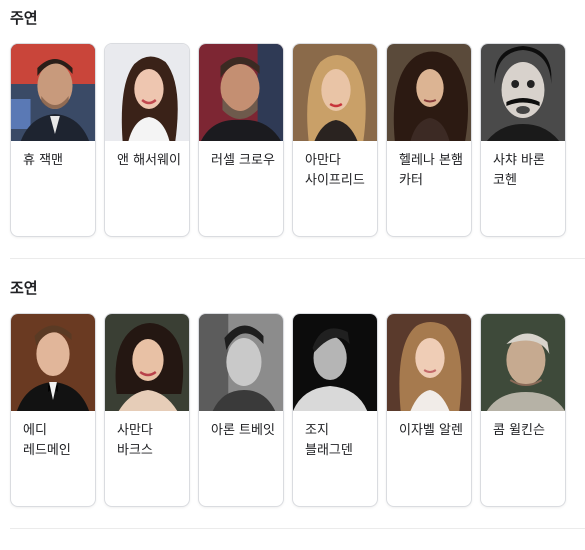  I want to click on cast-name: 사챠 바론 코헨, so click(519, 170).